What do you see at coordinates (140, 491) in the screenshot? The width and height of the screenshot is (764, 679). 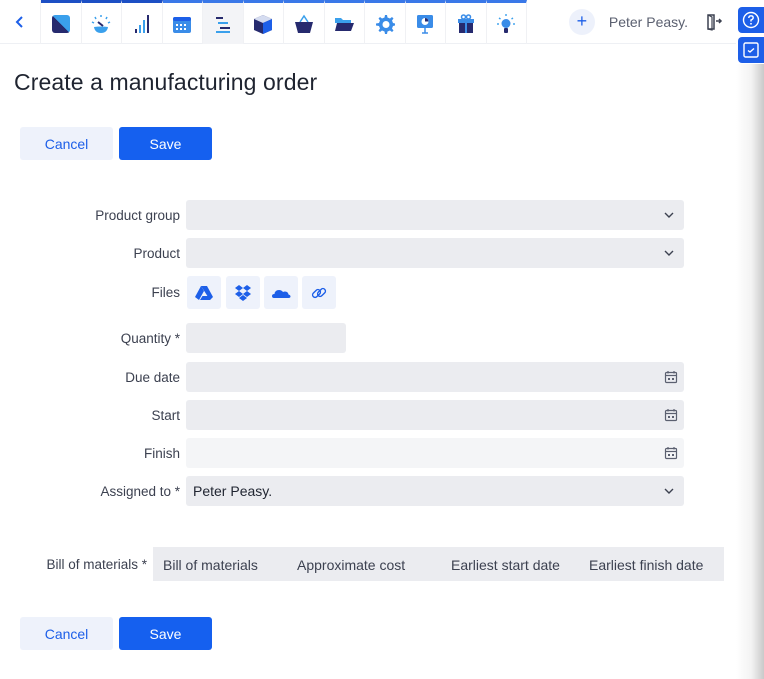 I see `assigned-to-label: Assigned to *` at bounding box center [140, 491].